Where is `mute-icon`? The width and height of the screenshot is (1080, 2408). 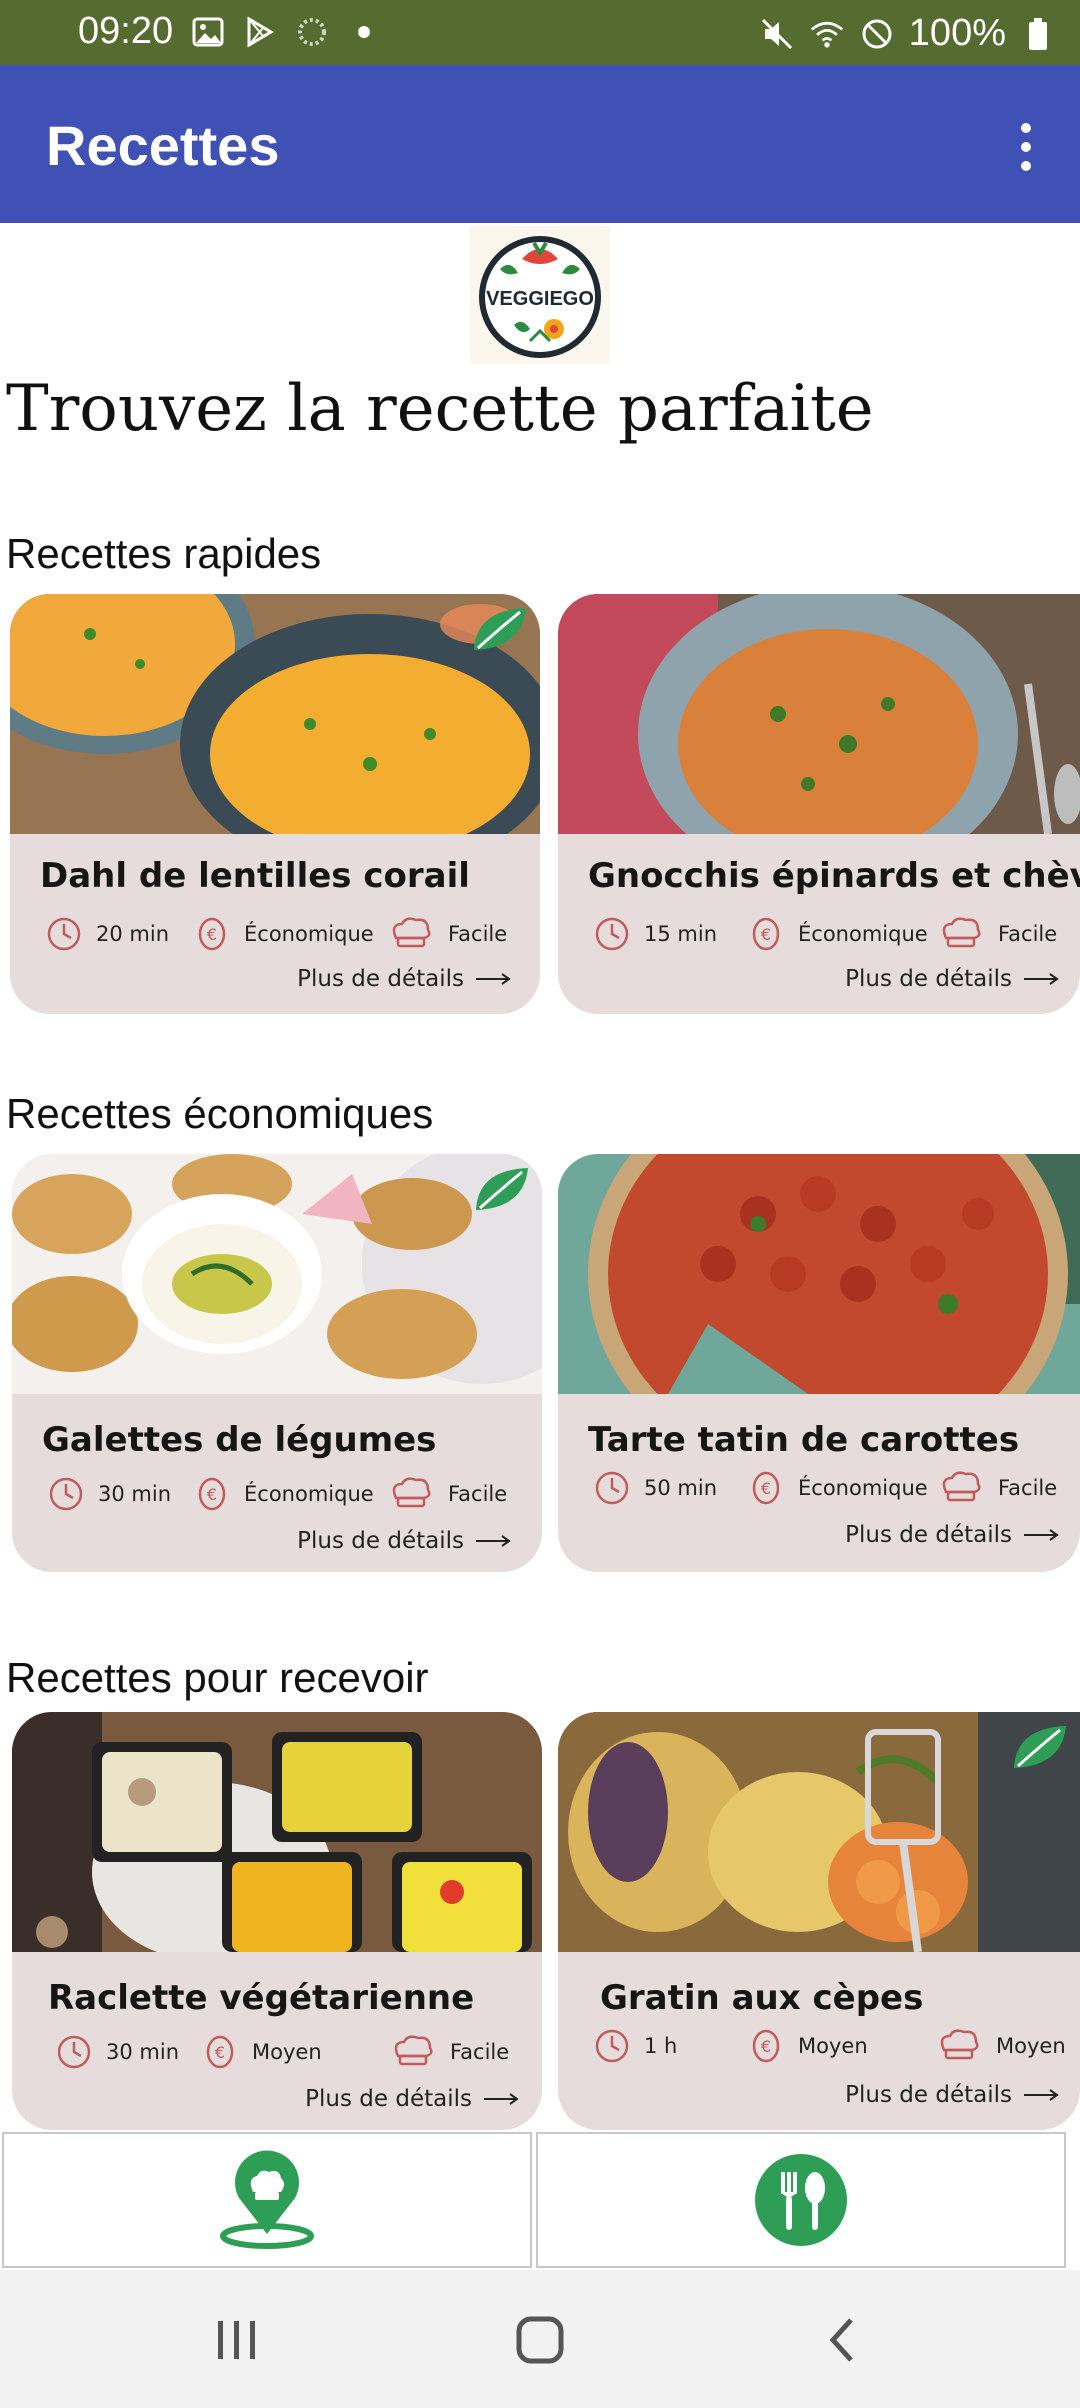 mute-icon is located at coordinates (777, 34).